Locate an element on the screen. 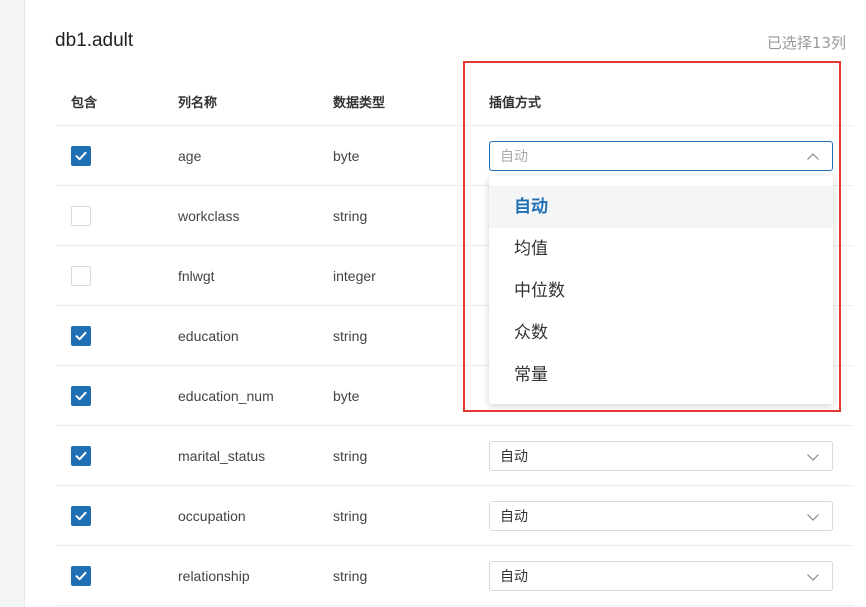 The height and width of the screenshot is (607, 866). header-column-name: 列名称 is located at coordinates (198, 103).